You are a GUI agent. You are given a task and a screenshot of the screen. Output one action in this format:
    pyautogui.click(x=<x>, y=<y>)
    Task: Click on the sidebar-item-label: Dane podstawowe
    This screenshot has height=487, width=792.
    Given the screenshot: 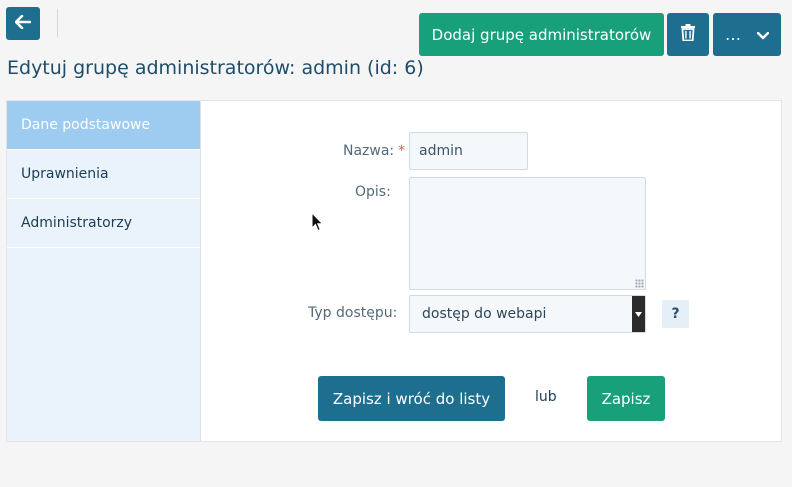 What is the action you would take?
    pyautogui.click(x=86, y=125)
    